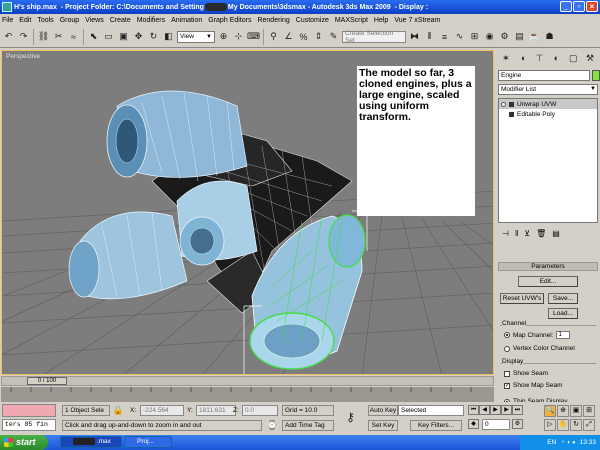 The image size is (600, 450). What do you see at coordinates (556, 58) in the screenshot?
I see `motion-tab-icon: ◐` at bounding box center [556, 58].